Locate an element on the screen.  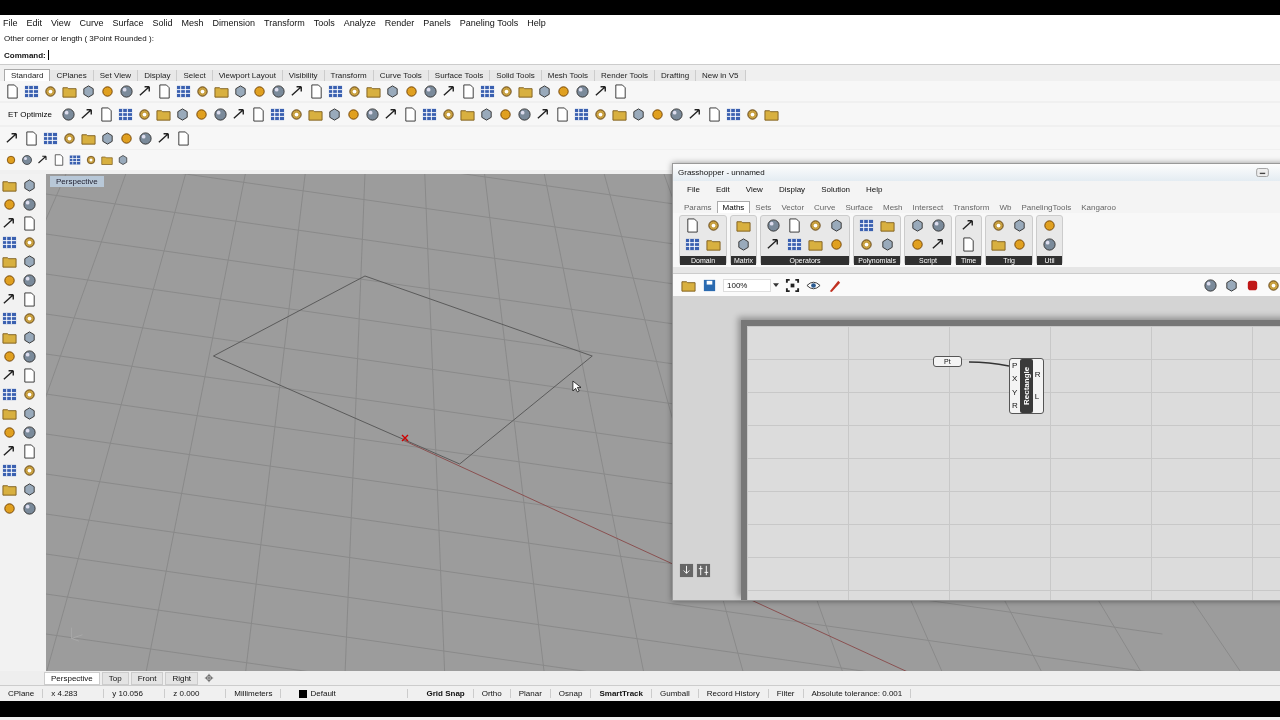
ribbon-tab: Kangaroo is located at coordinates (1098, 207).